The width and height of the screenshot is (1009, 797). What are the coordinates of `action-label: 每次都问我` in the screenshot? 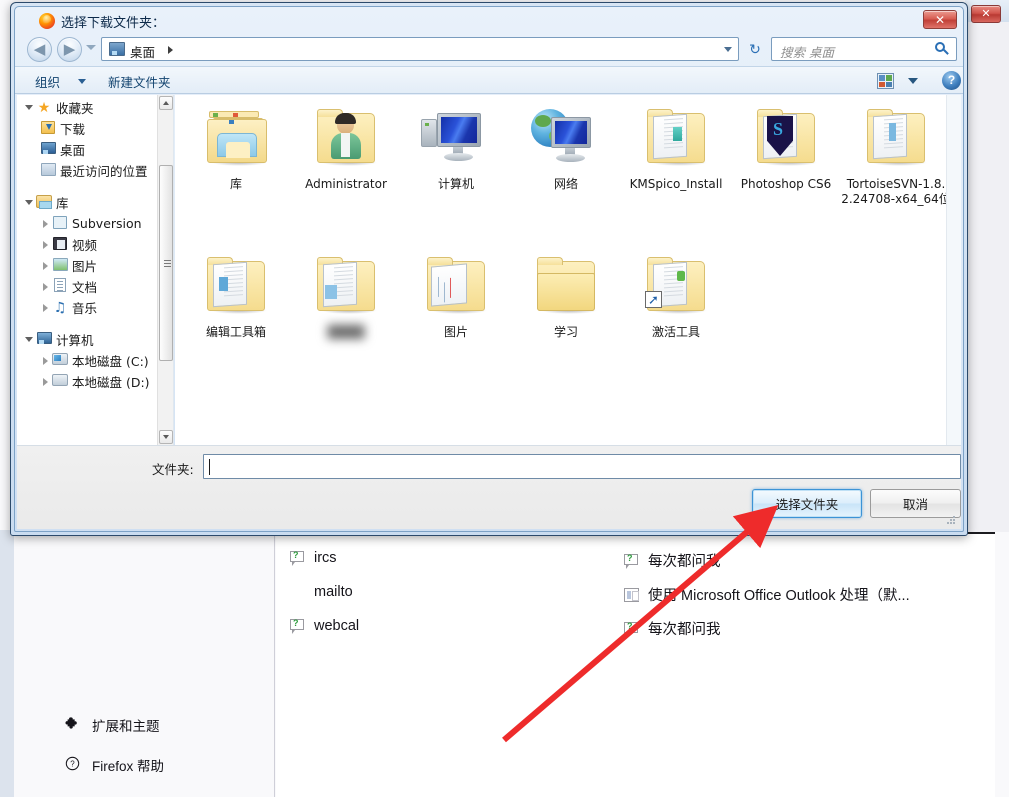 It's located at (684, 630).